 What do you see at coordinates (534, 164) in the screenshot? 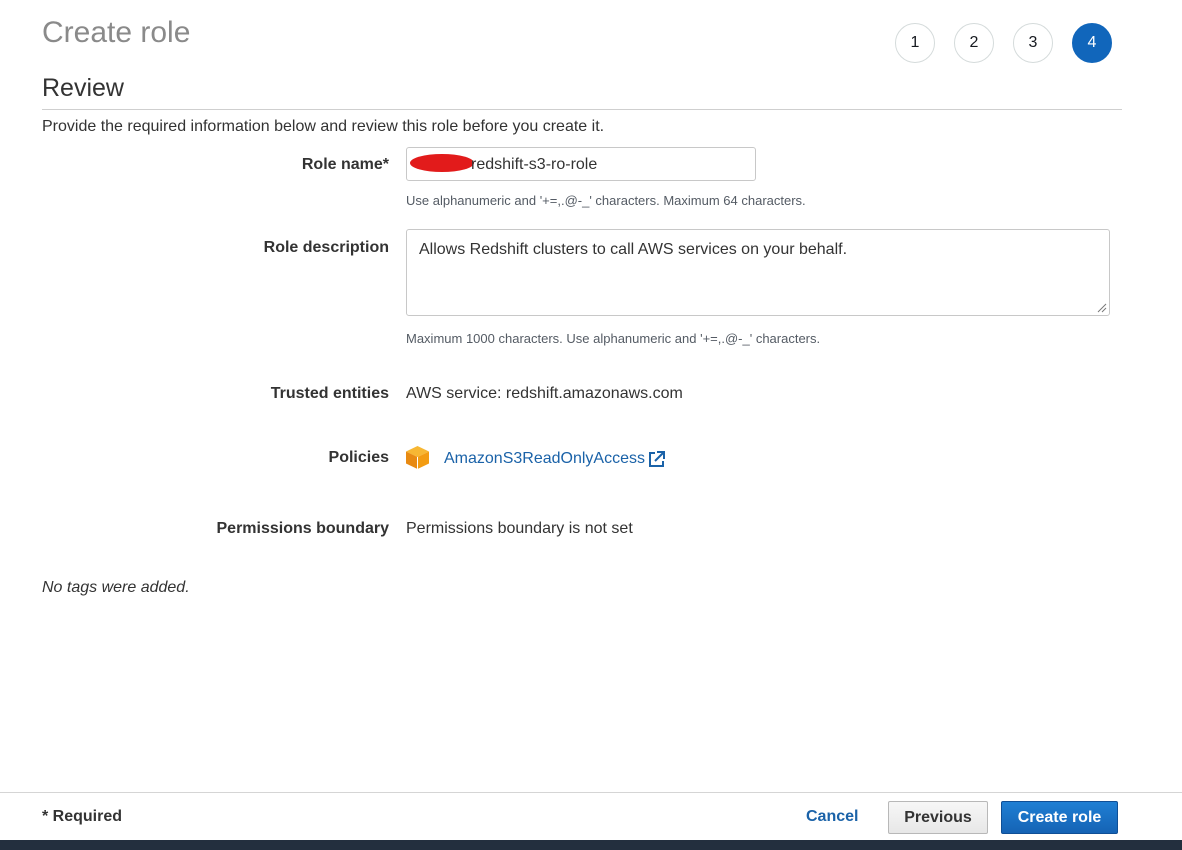
I see `role-name-value: redshift-s3-ro-role` at bounding box center [534, 164].